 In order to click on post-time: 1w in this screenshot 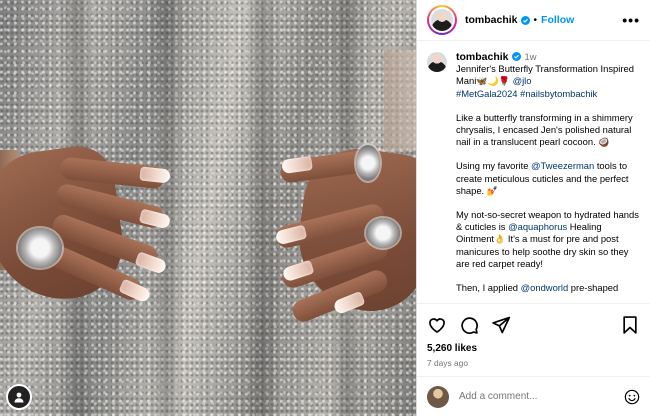, I will do `click(531, 56)`.